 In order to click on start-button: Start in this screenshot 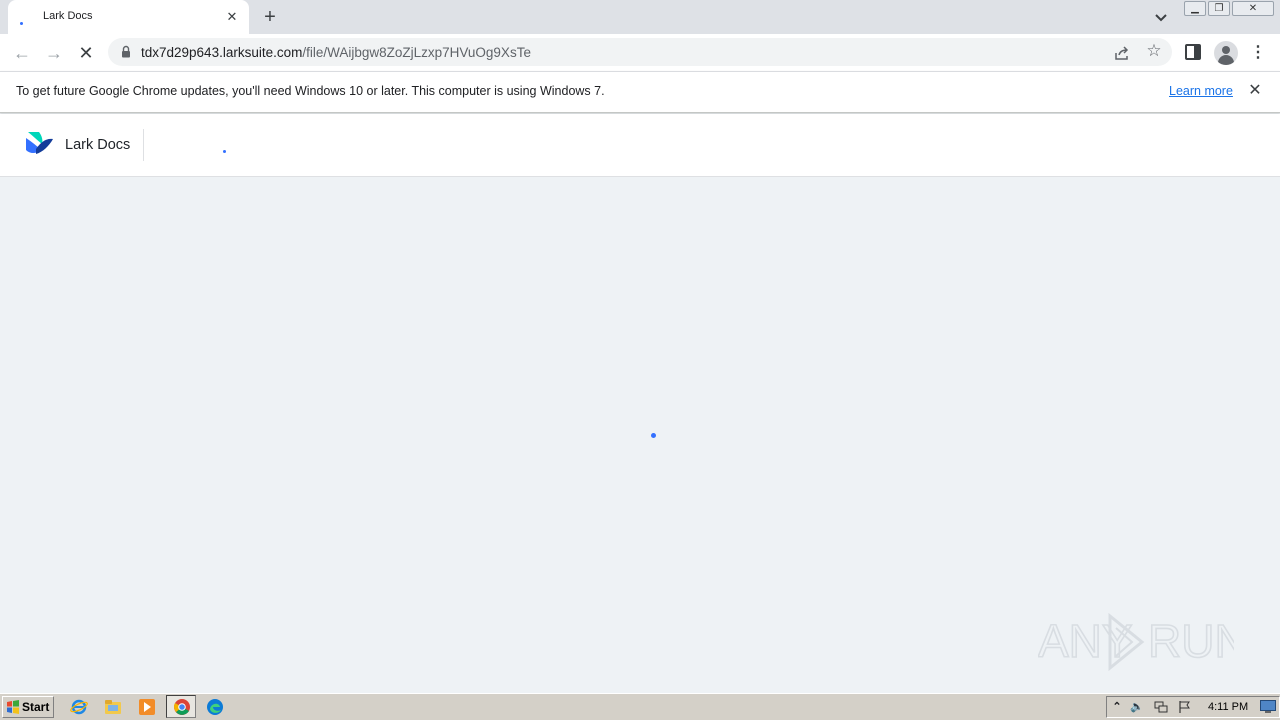, I will do `click(28, 707)`.